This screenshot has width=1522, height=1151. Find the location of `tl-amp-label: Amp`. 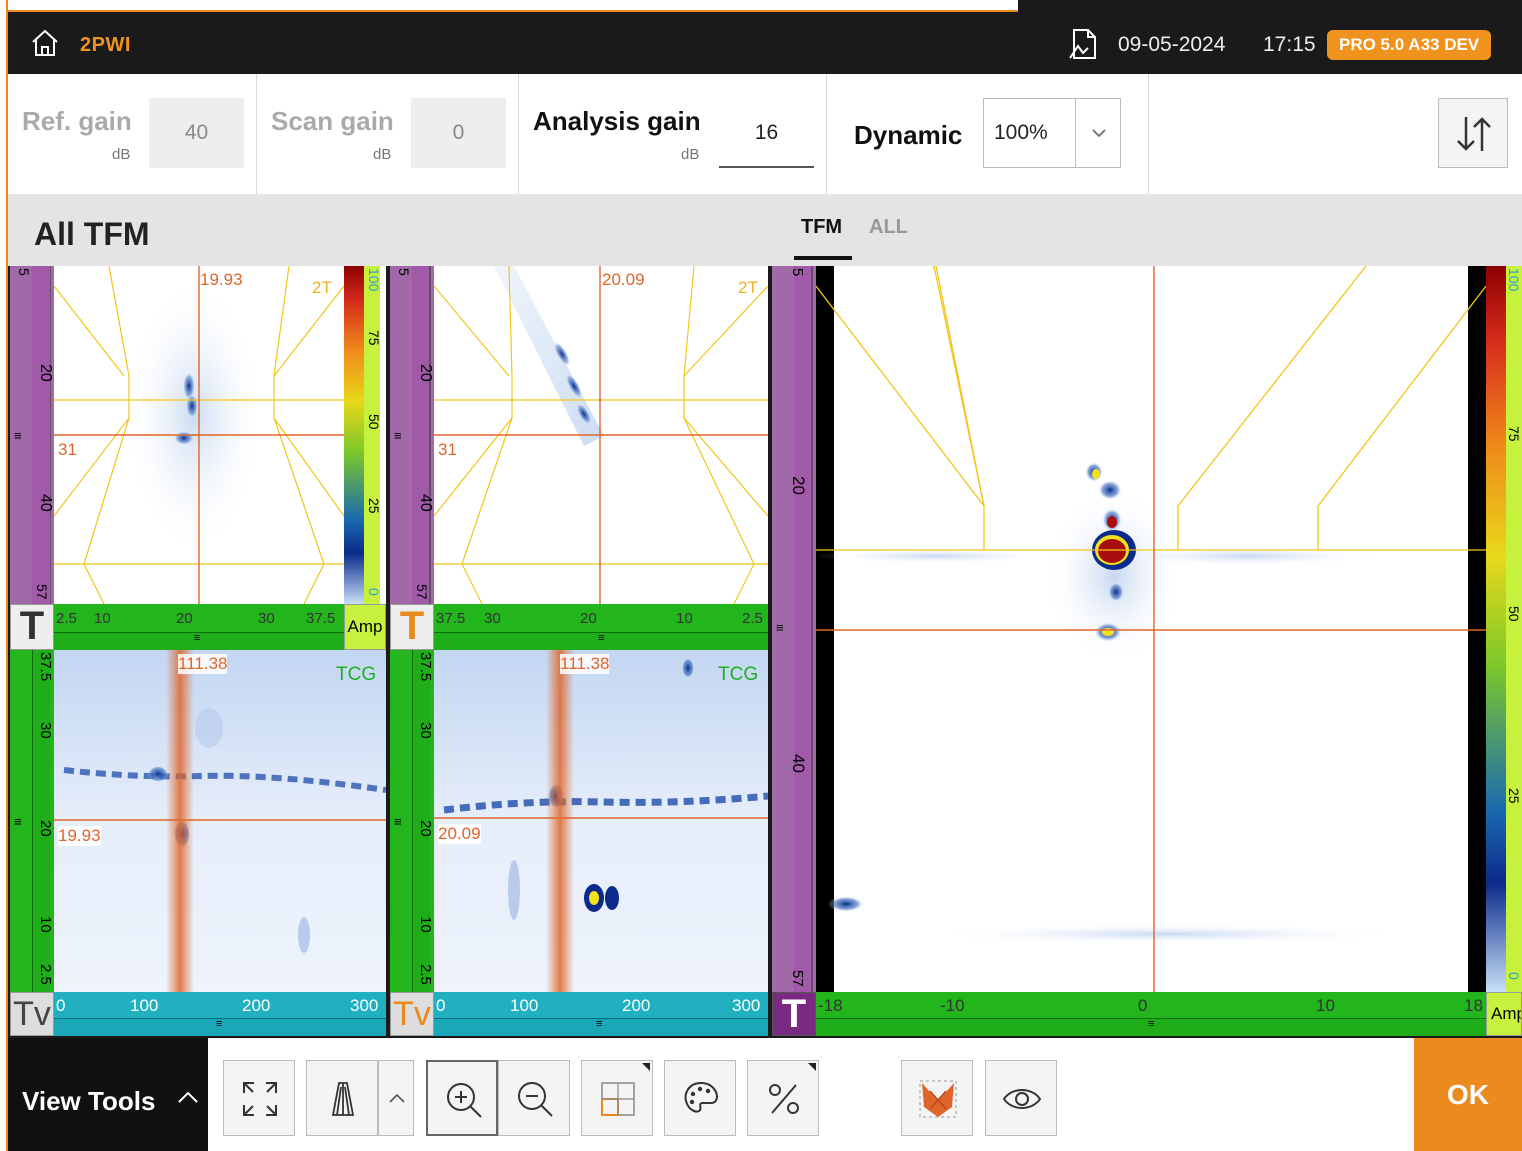

tl-amp-label: Amp is located at coordinates (365, 627).